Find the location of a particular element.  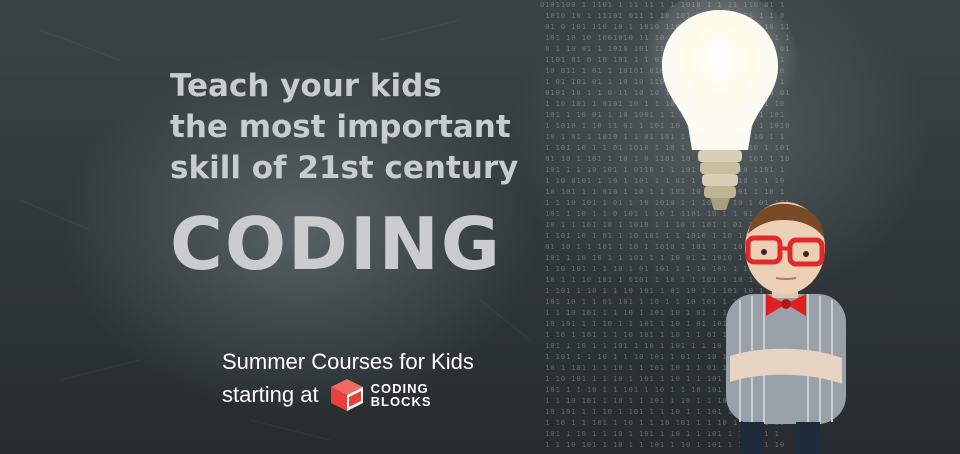

lightbulb-icon is located at coordinates (720, 105).